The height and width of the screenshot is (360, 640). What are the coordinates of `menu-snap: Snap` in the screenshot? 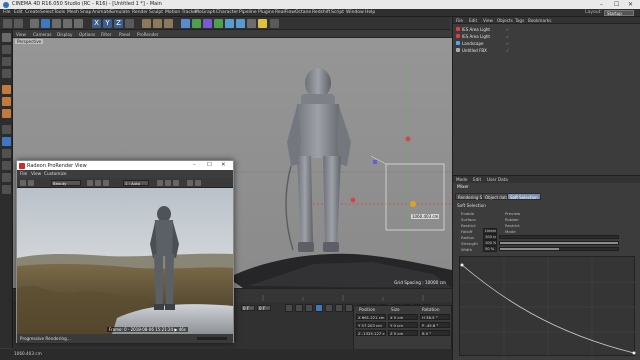 It's located at (85, 12).